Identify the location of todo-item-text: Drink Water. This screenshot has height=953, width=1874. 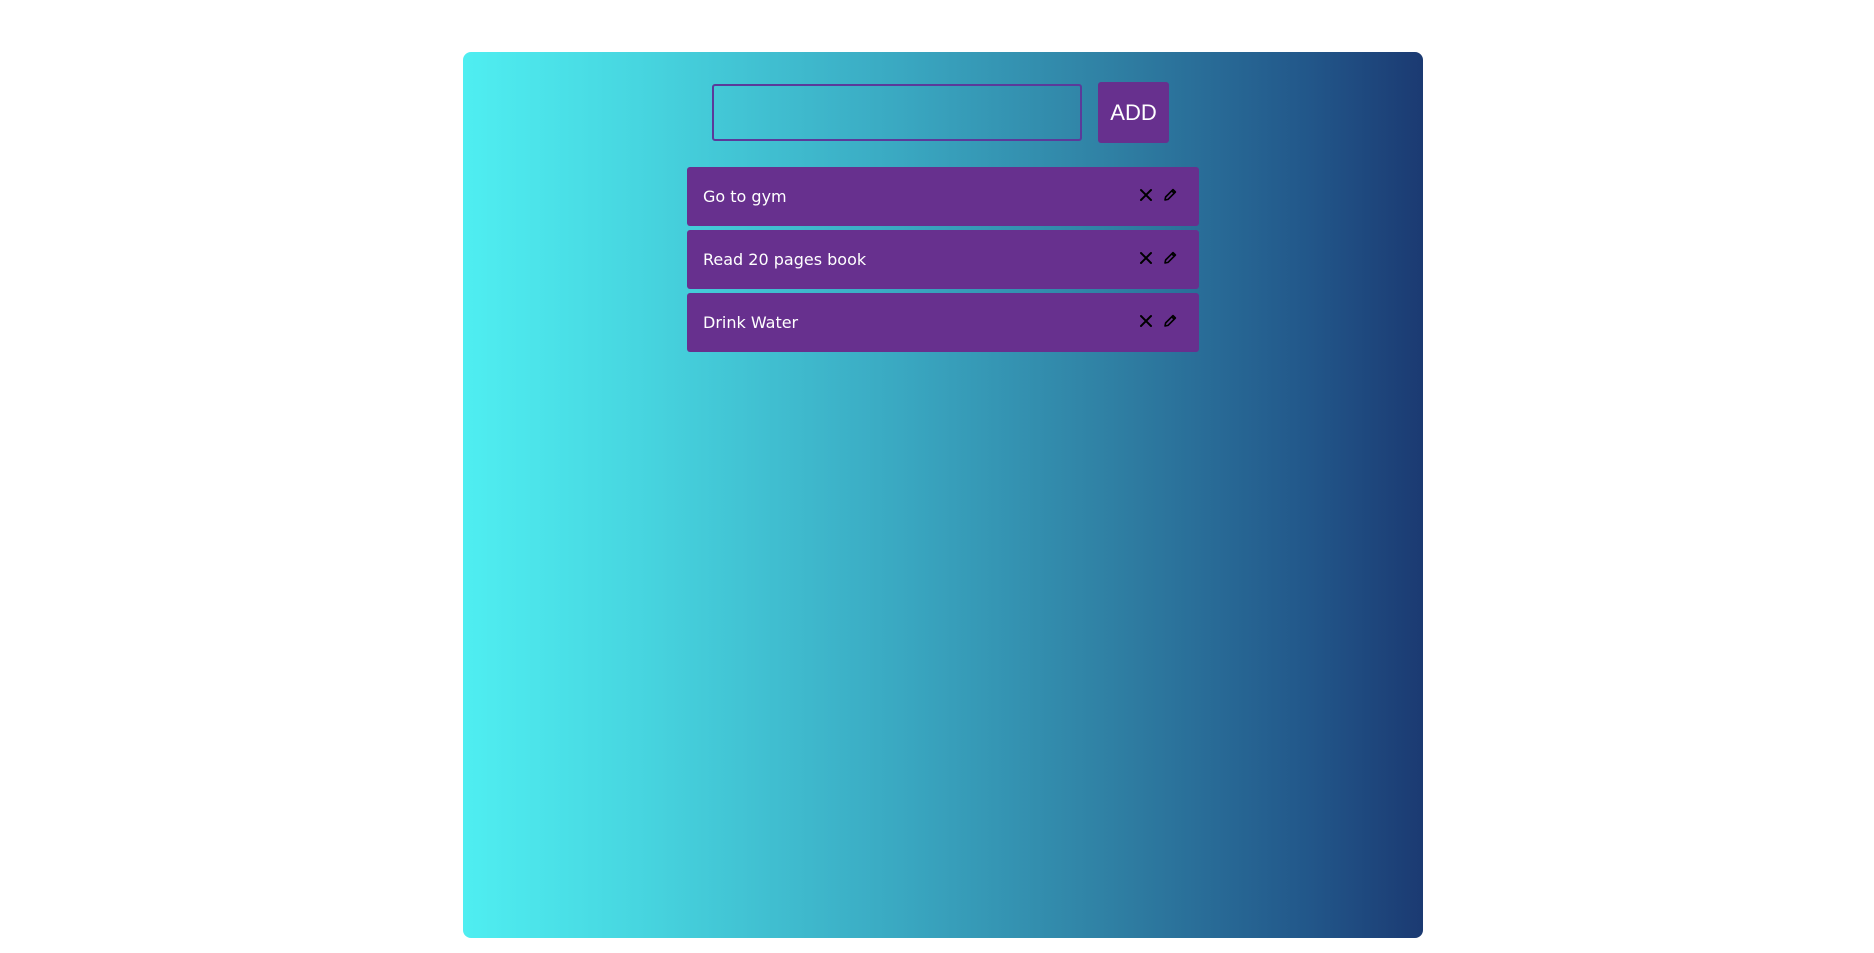
(751, 322).